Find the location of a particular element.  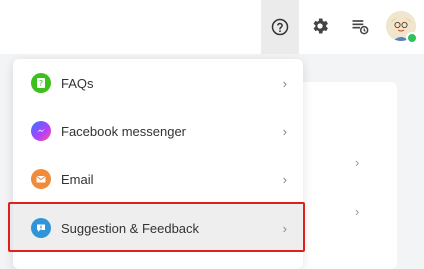

menu-item-label: Email is located at coordinates (77, 179).